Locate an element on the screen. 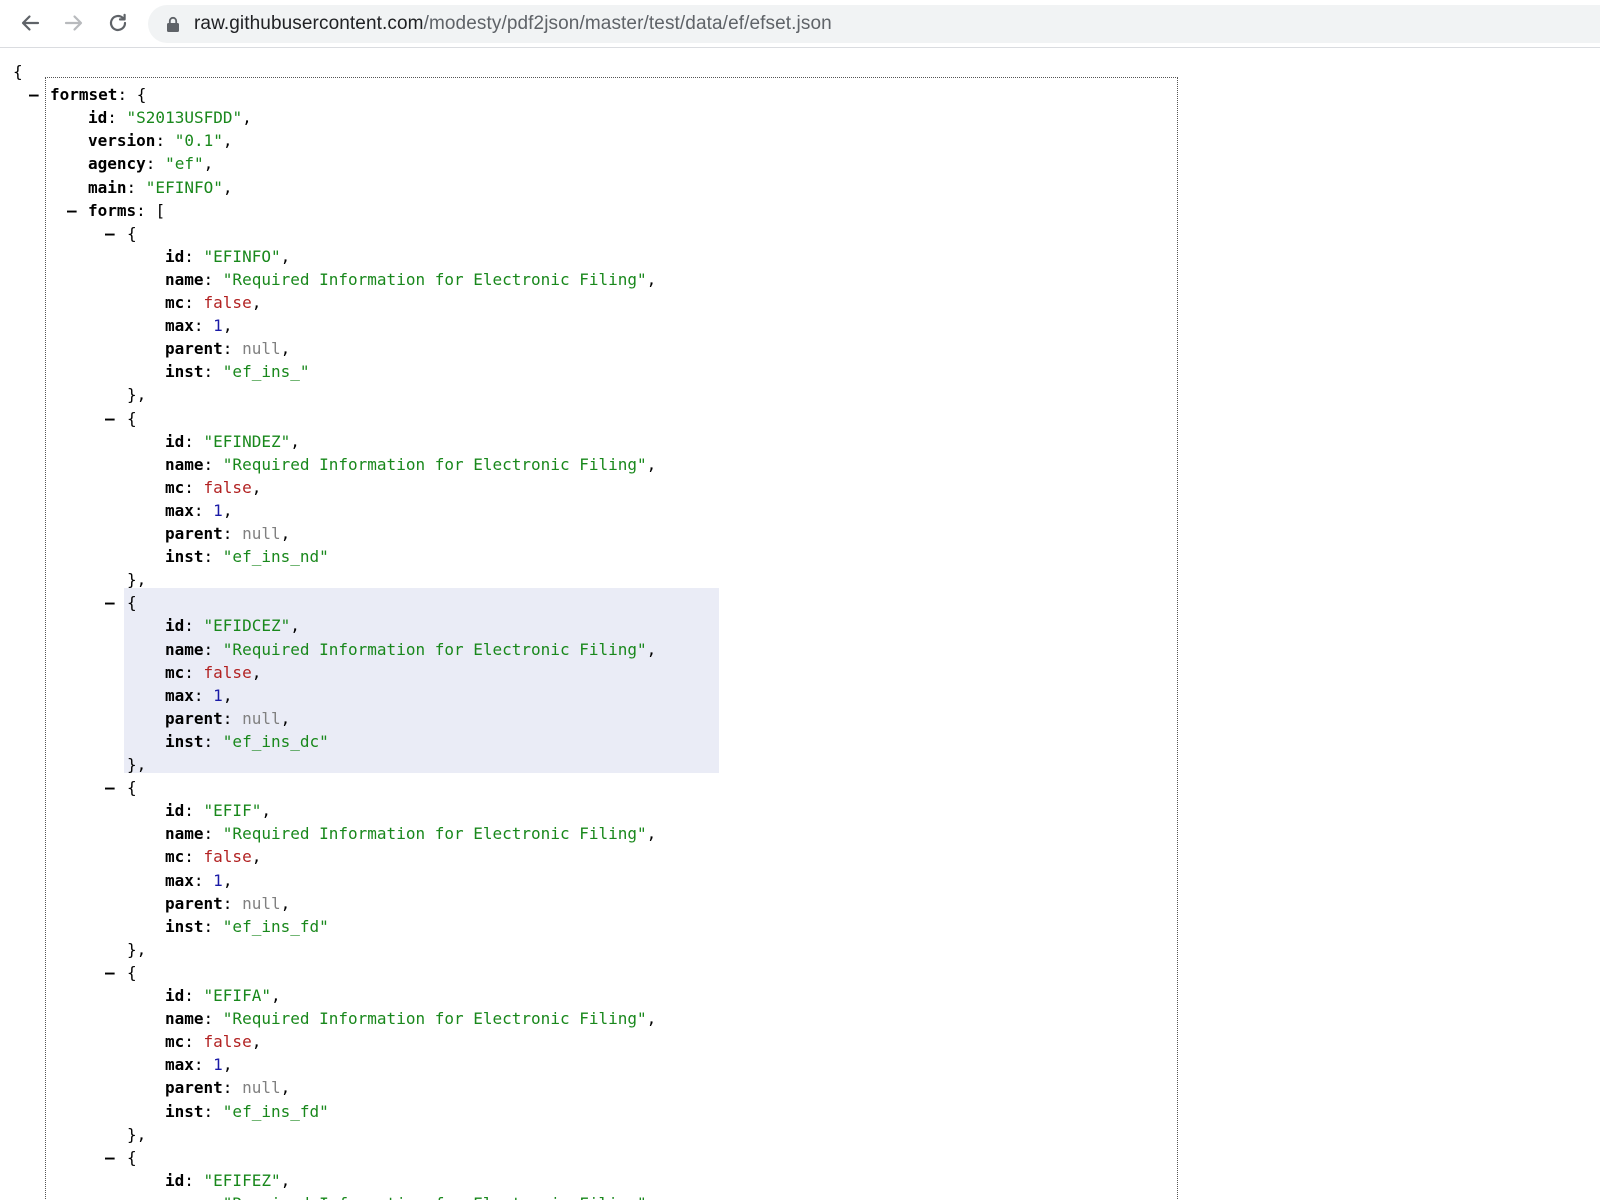 The height and width of the screenshot is (1200, 1600). json-value: "ef_ins_nd" is located at coordinates (275, 557).